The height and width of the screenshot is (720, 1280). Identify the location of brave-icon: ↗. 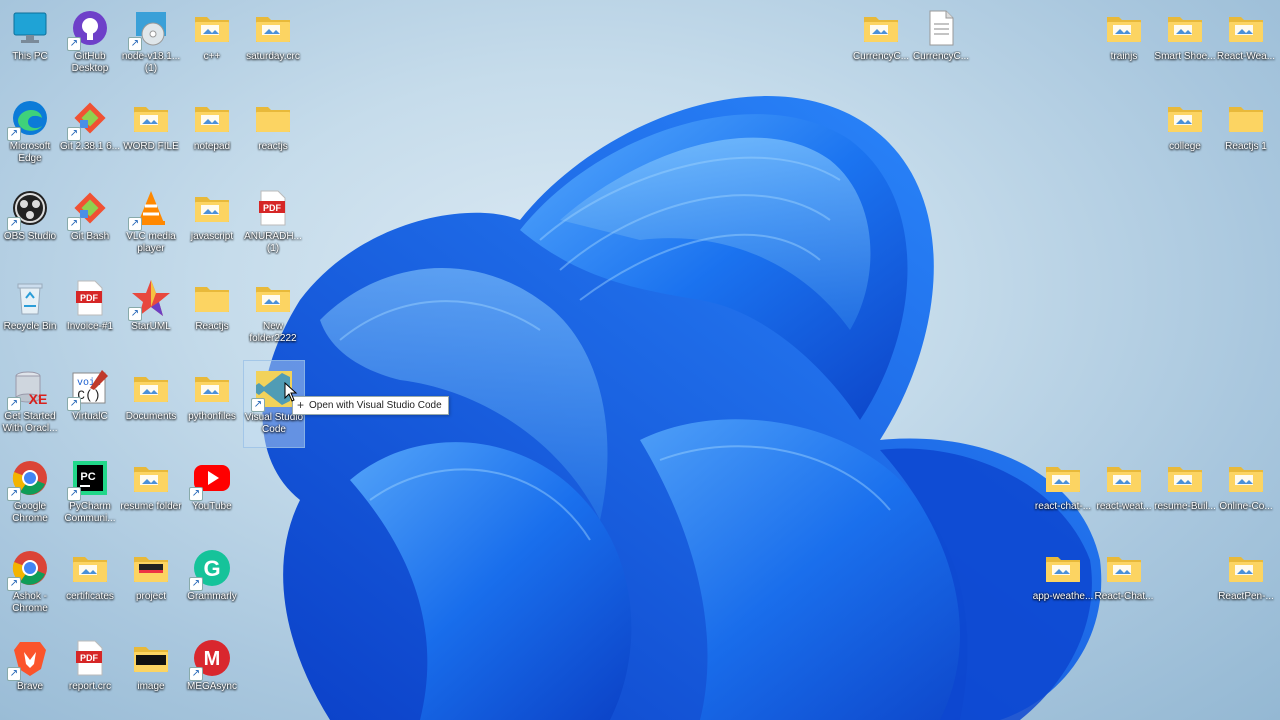
(28, 659).